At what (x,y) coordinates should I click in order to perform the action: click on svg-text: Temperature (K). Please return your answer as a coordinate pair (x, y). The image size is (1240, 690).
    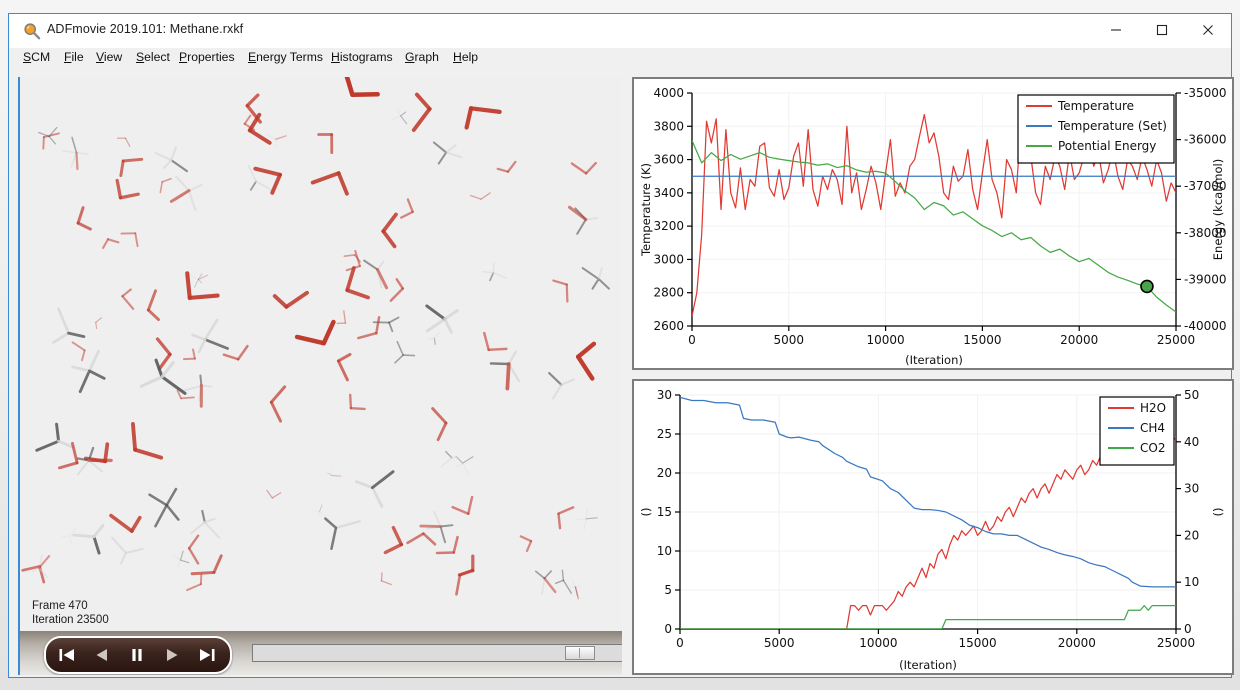
    Looking at the image, I should click on (646, 210).